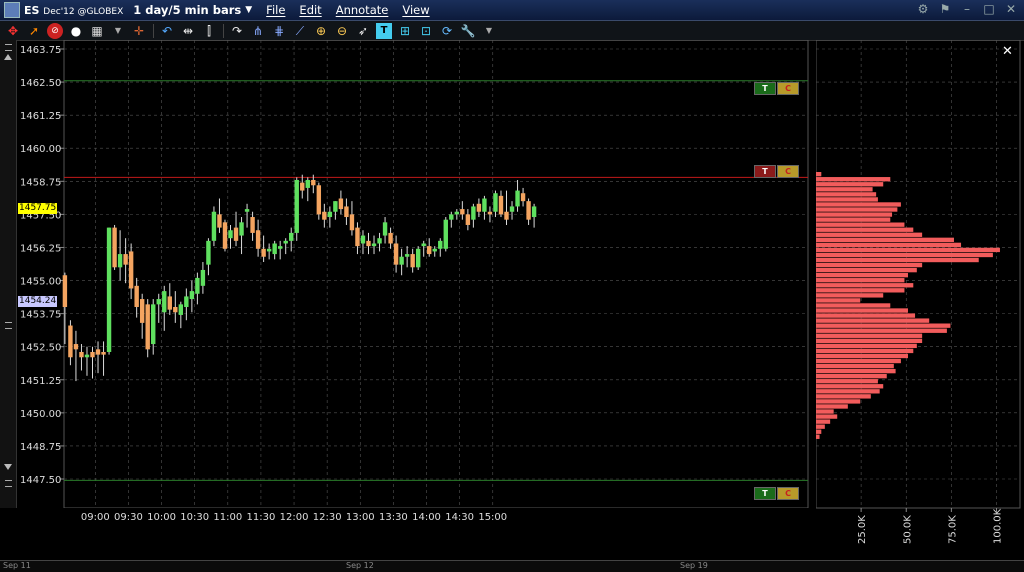 This screenshot has height=572, width=1024. Describe the element at coordinates (907, 529) in the screenshot. I see `volume-axis-label: 50.0K` at that location.